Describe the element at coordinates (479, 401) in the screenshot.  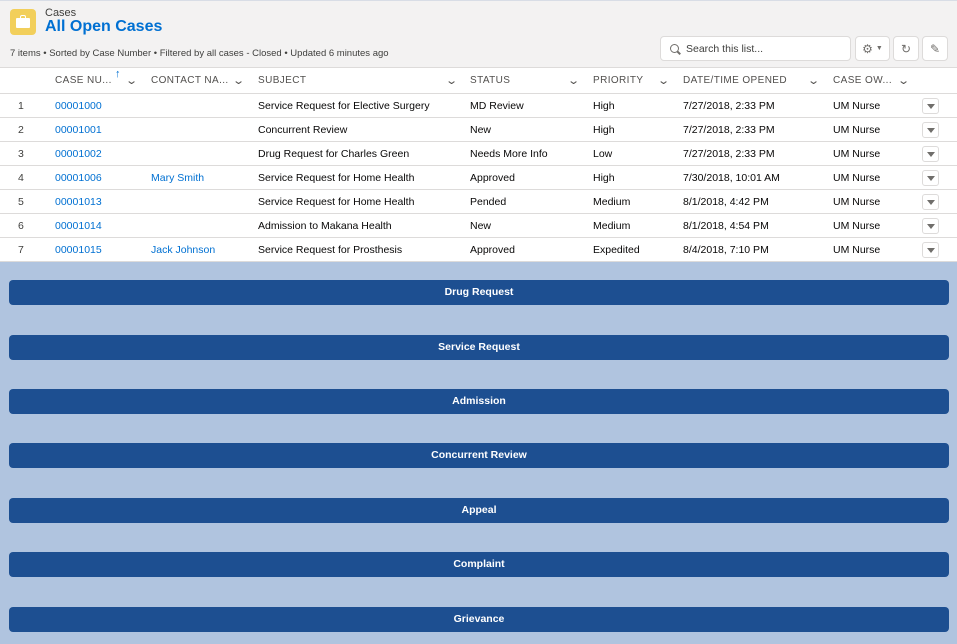
I see `admission-button: Admission` at that location.